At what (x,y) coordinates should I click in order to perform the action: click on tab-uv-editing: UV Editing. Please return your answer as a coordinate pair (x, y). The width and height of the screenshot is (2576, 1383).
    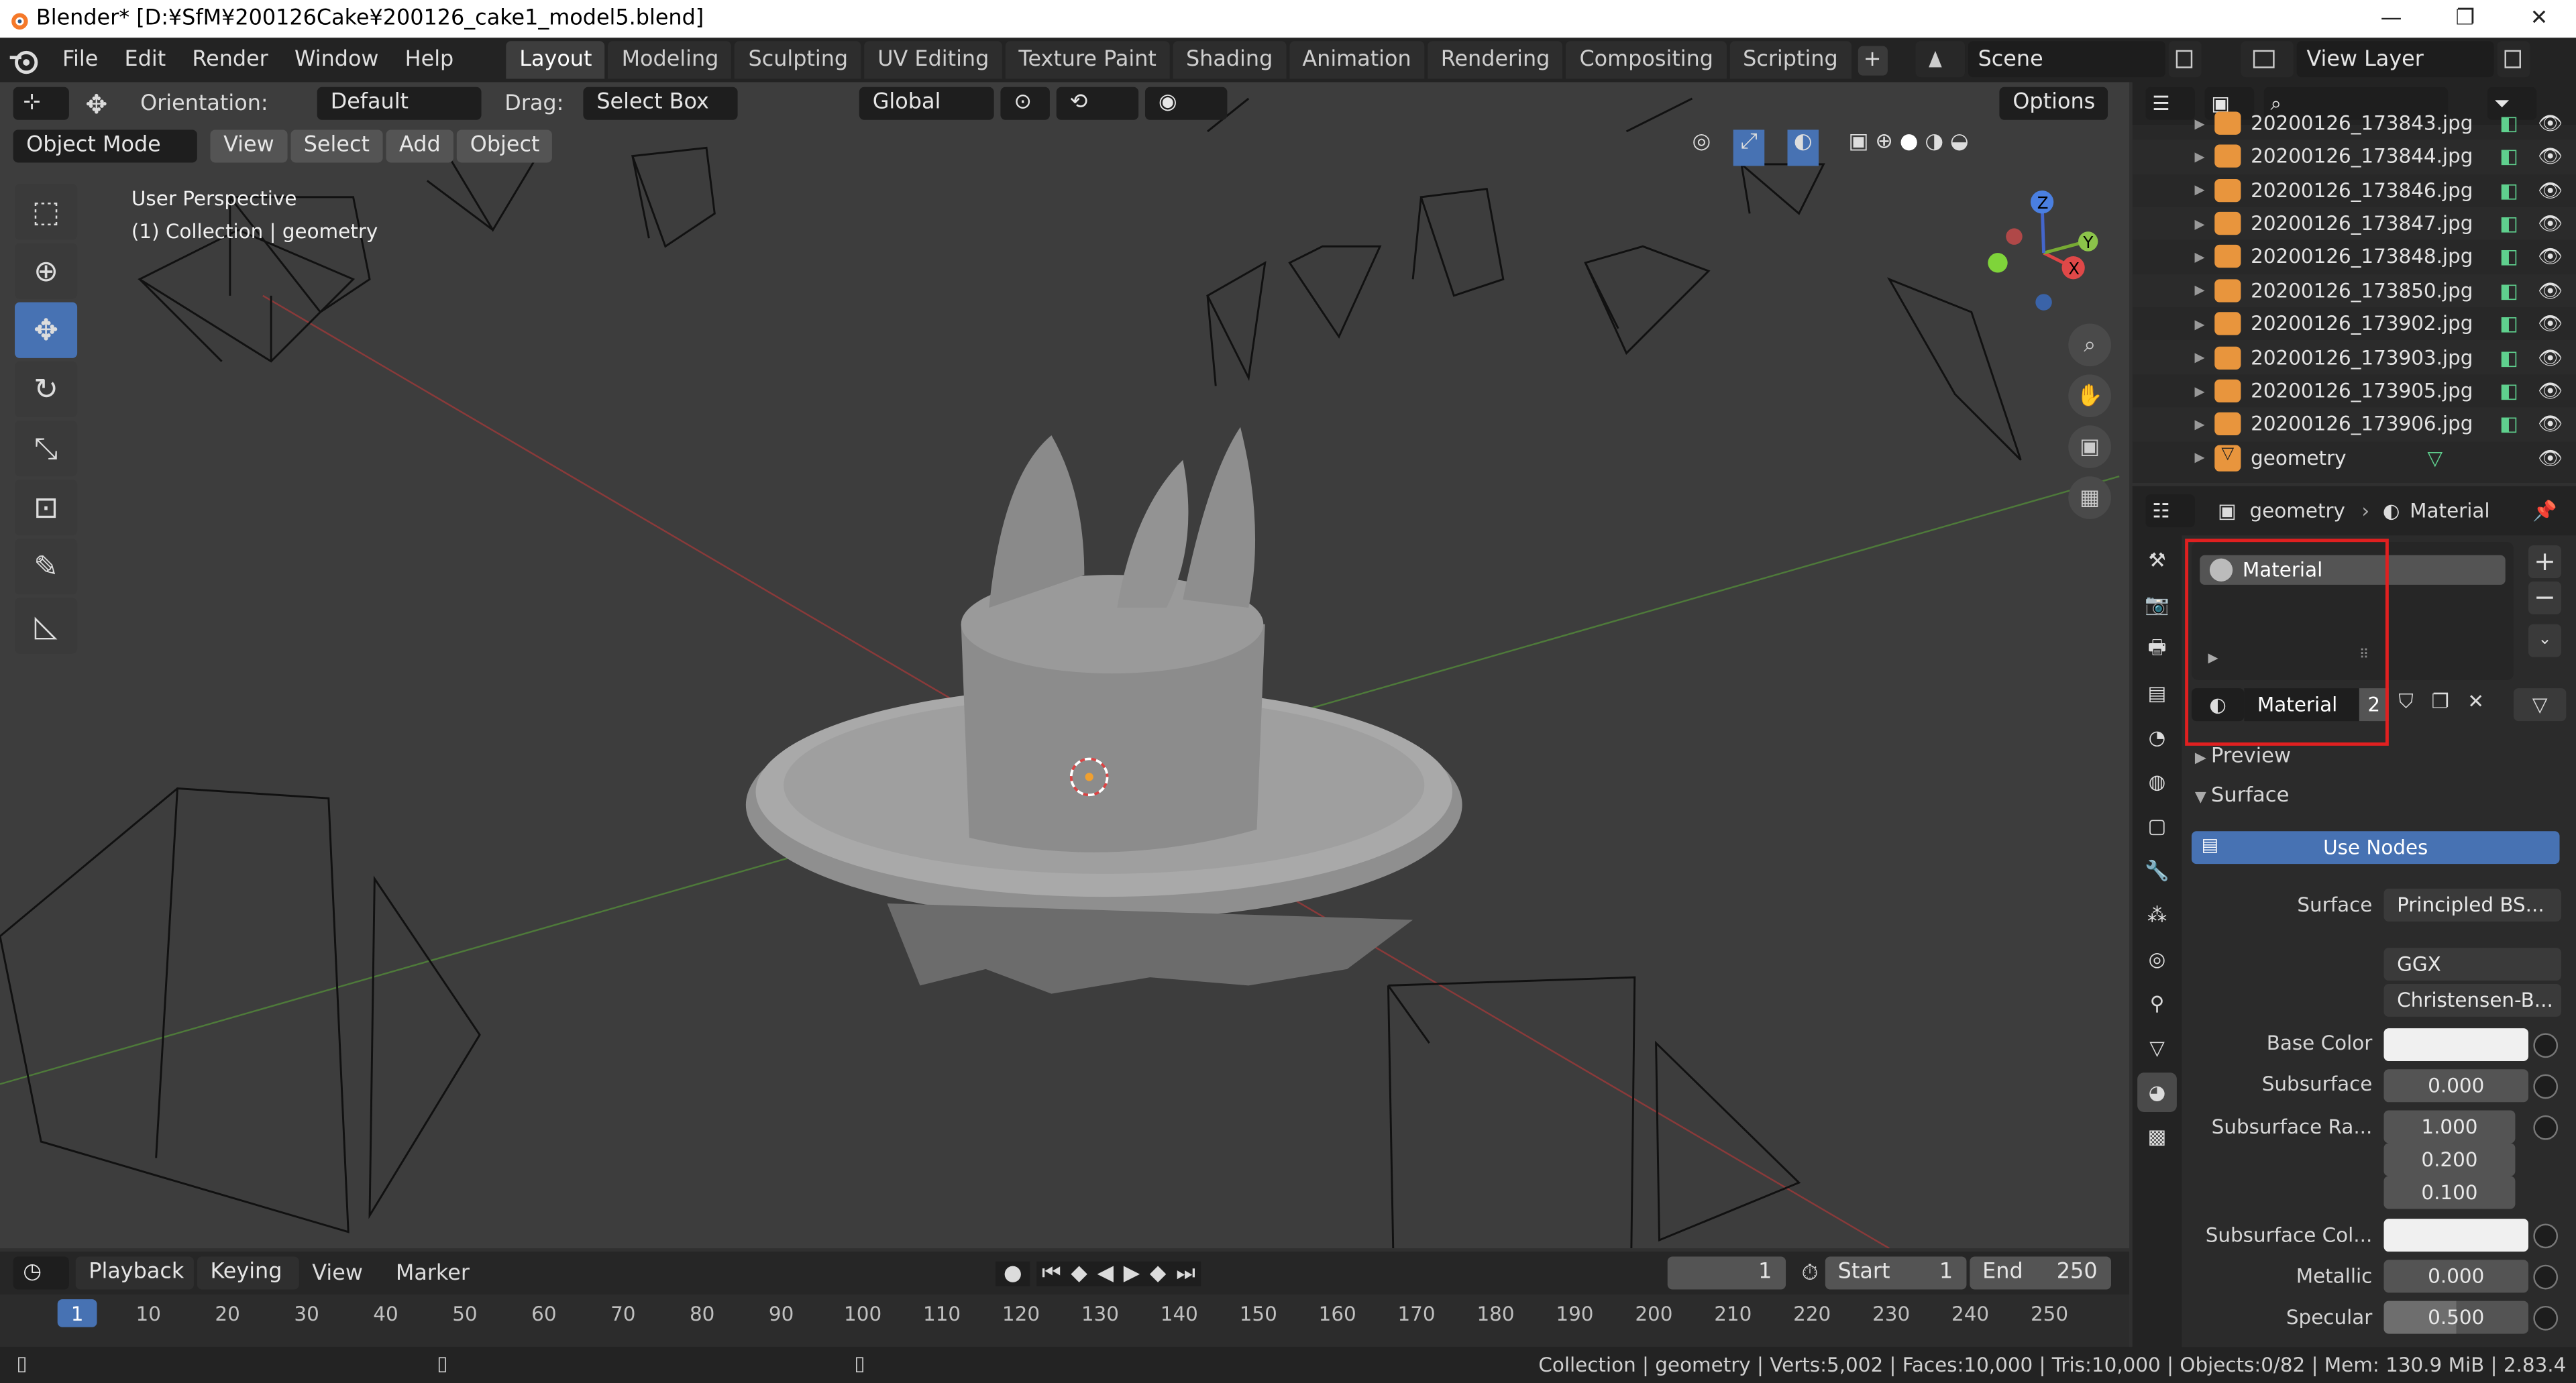
    Looking at the image, I should click on (933, 60).